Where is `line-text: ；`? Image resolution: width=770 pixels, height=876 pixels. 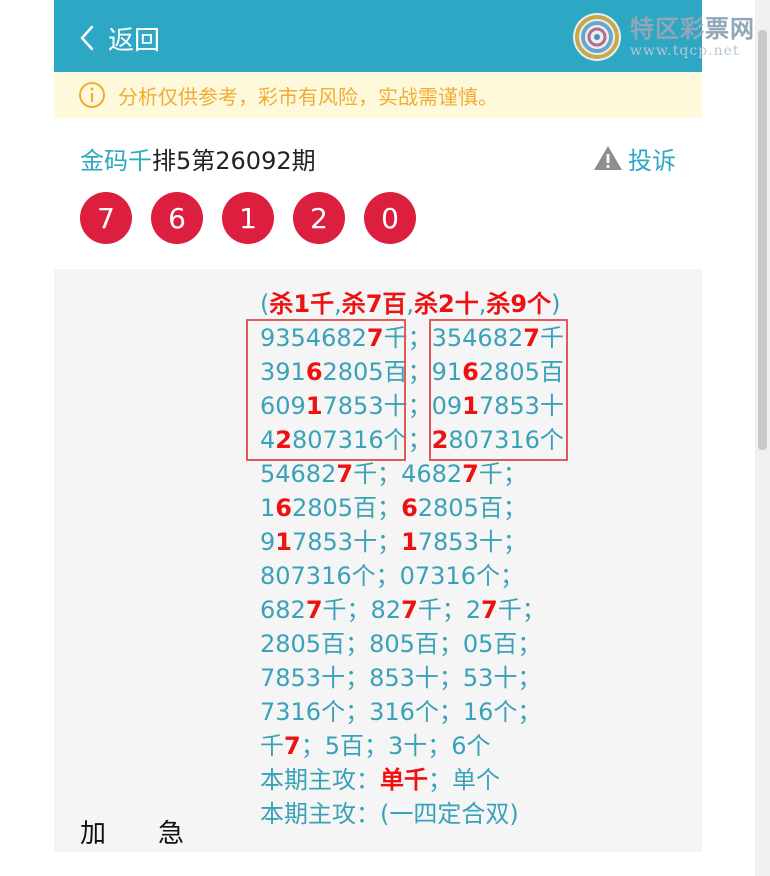
line-text: ； is located at coordinates (312, 746).